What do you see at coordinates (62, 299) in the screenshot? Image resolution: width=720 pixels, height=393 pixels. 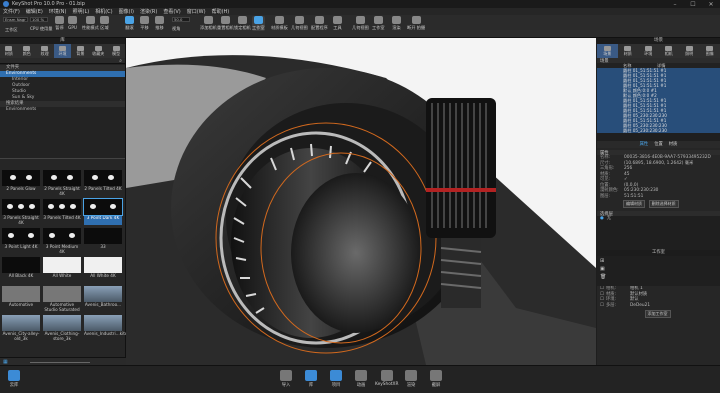 I see `thumb-automotive-studio-saturated: Automotive Studio Saturated` at bounding box center [62, 299].